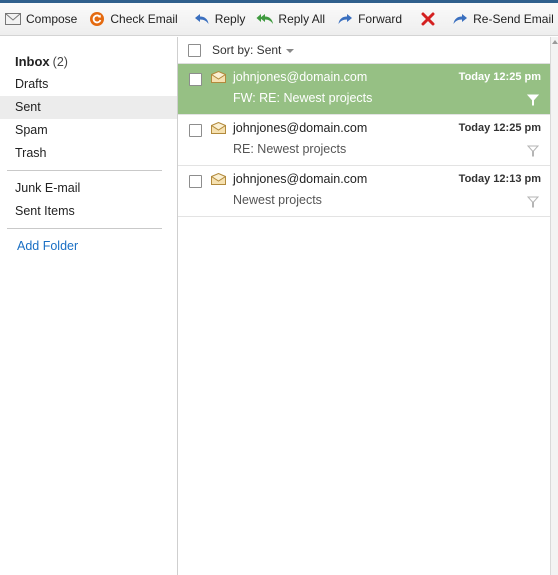 This screenshot has width=558, height=575. What do you see at coordinates (302, 19) in the screenshot?
I see `reply-all-label: Reply All` at bounding box center [302, 19].